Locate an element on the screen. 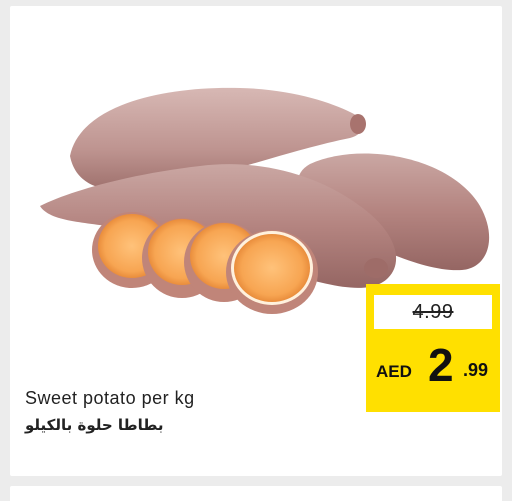  old-price: 4.99 is located at coordinates (433, 311).